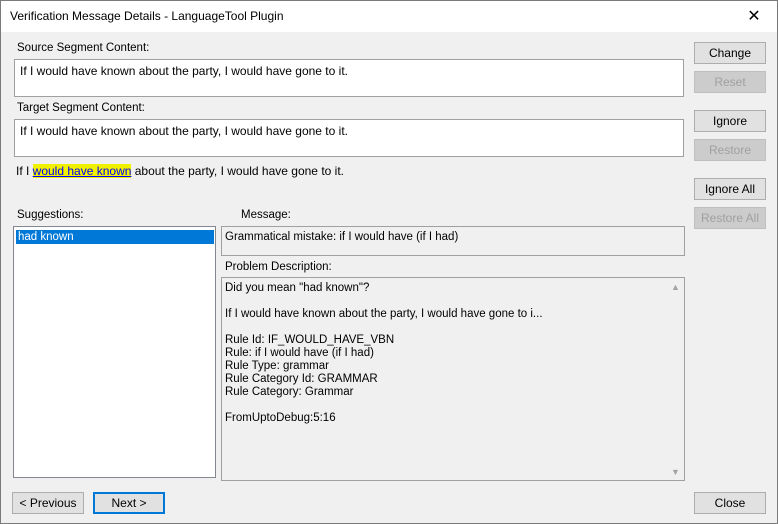 Image resolution: width=778 pixels, height=524 pixels. What do you see at coordinates (81, 108) in the screenshot?
I see `target-label: Target Segment Content:` at bounding box center [81, 108].